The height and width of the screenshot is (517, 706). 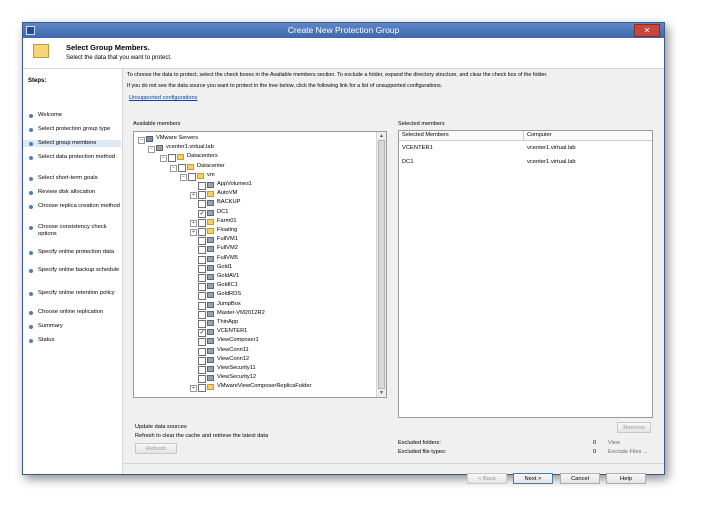 What do you see at coordinates (419, 443) in the screenshot?
I see `excluded-folders-label: Excluded folders:` at bounding box center [419, 443].